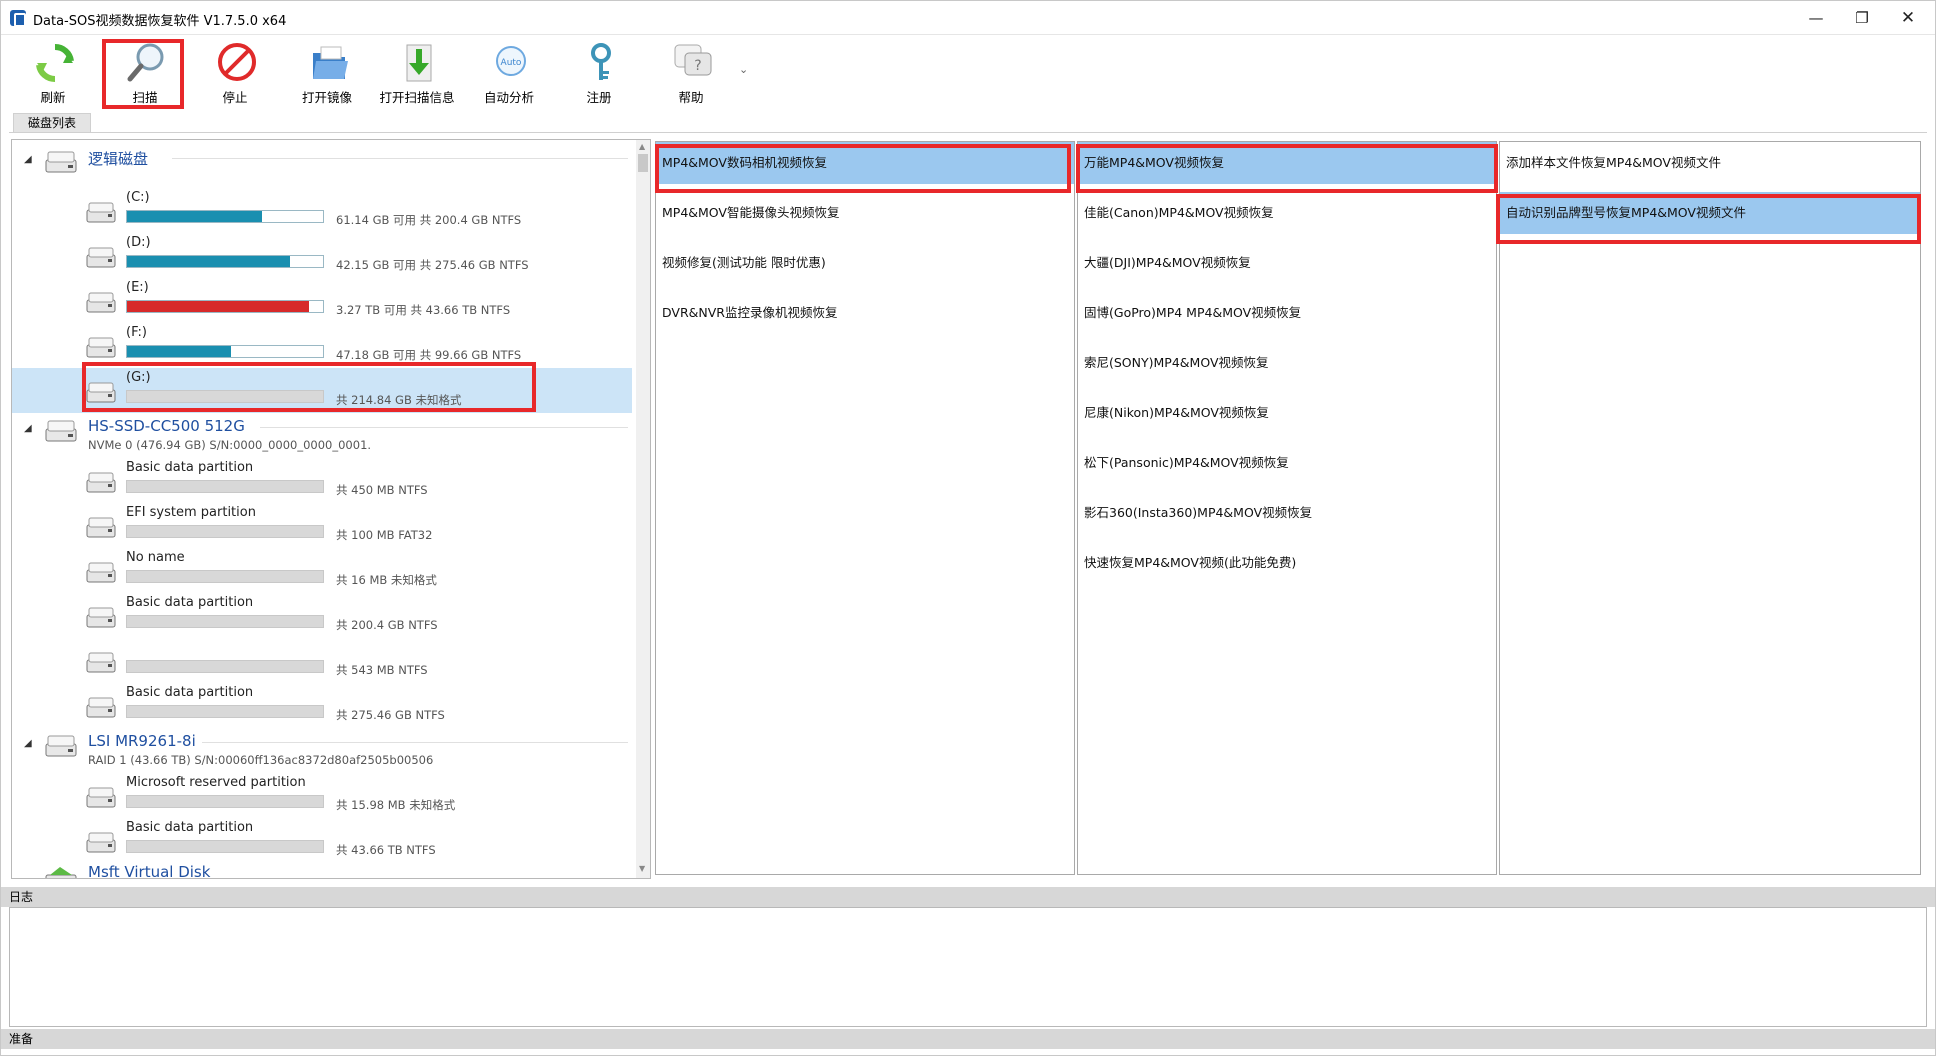  Describe the element at coordinates (968, 967) in the screenshot. I see `log-area` at that location.